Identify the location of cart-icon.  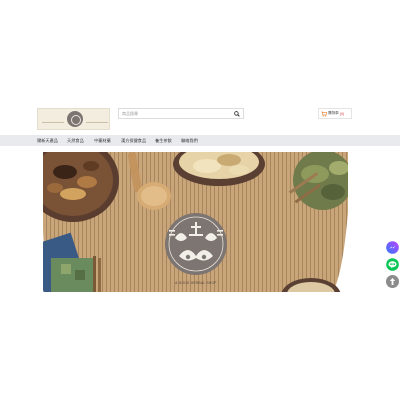
(324, 114).